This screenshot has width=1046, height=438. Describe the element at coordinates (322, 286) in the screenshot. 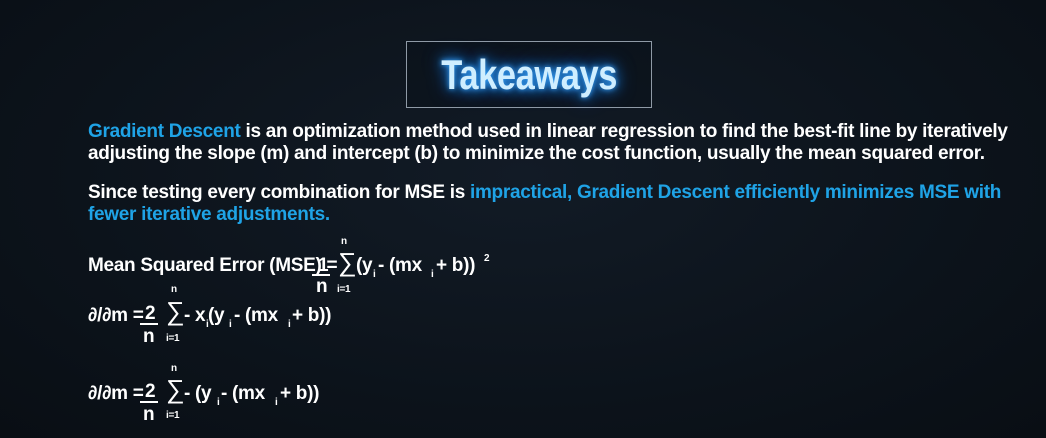

I see `mse-denominator: n` at that location.